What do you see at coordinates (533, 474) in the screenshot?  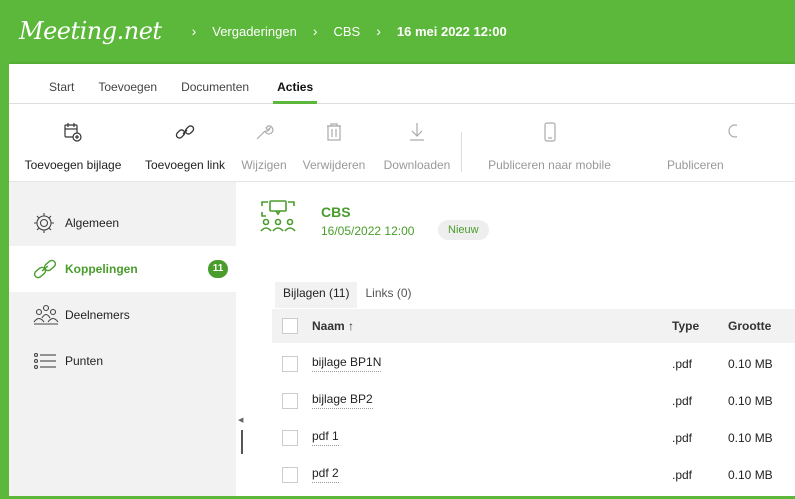 I see `table-row: pdf 2 .pdf 0.10 MB` at bounding box center [533, 474].